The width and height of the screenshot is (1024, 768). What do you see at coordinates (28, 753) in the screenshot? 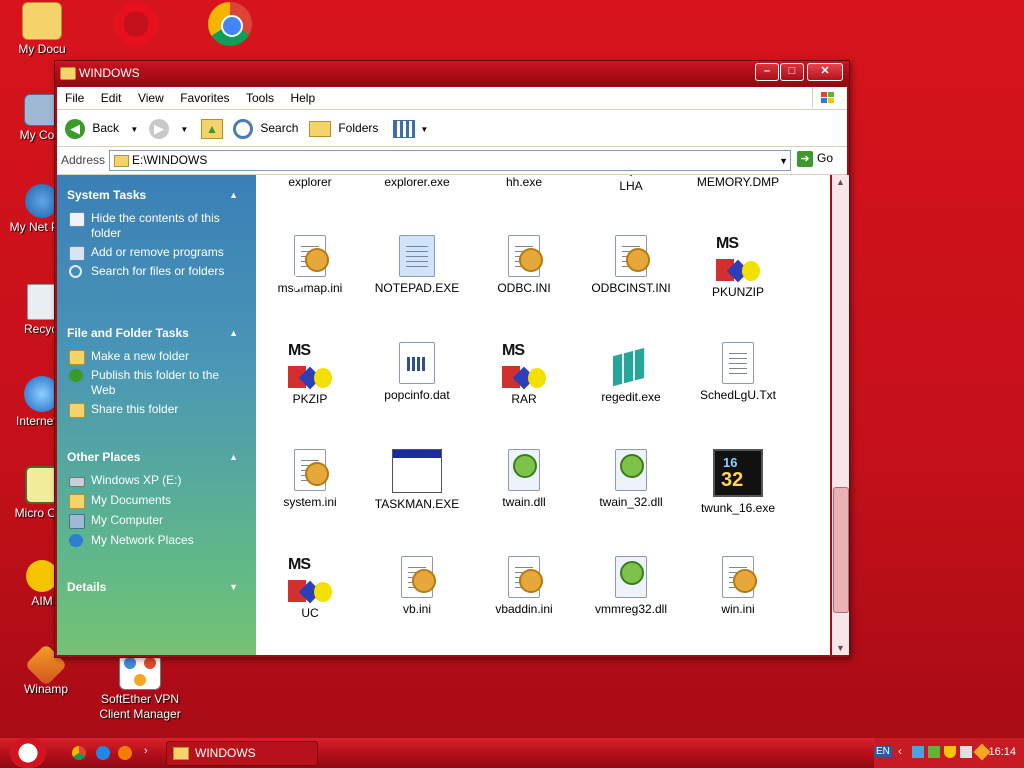
I see `start-button` at bounding box center [28, 753].